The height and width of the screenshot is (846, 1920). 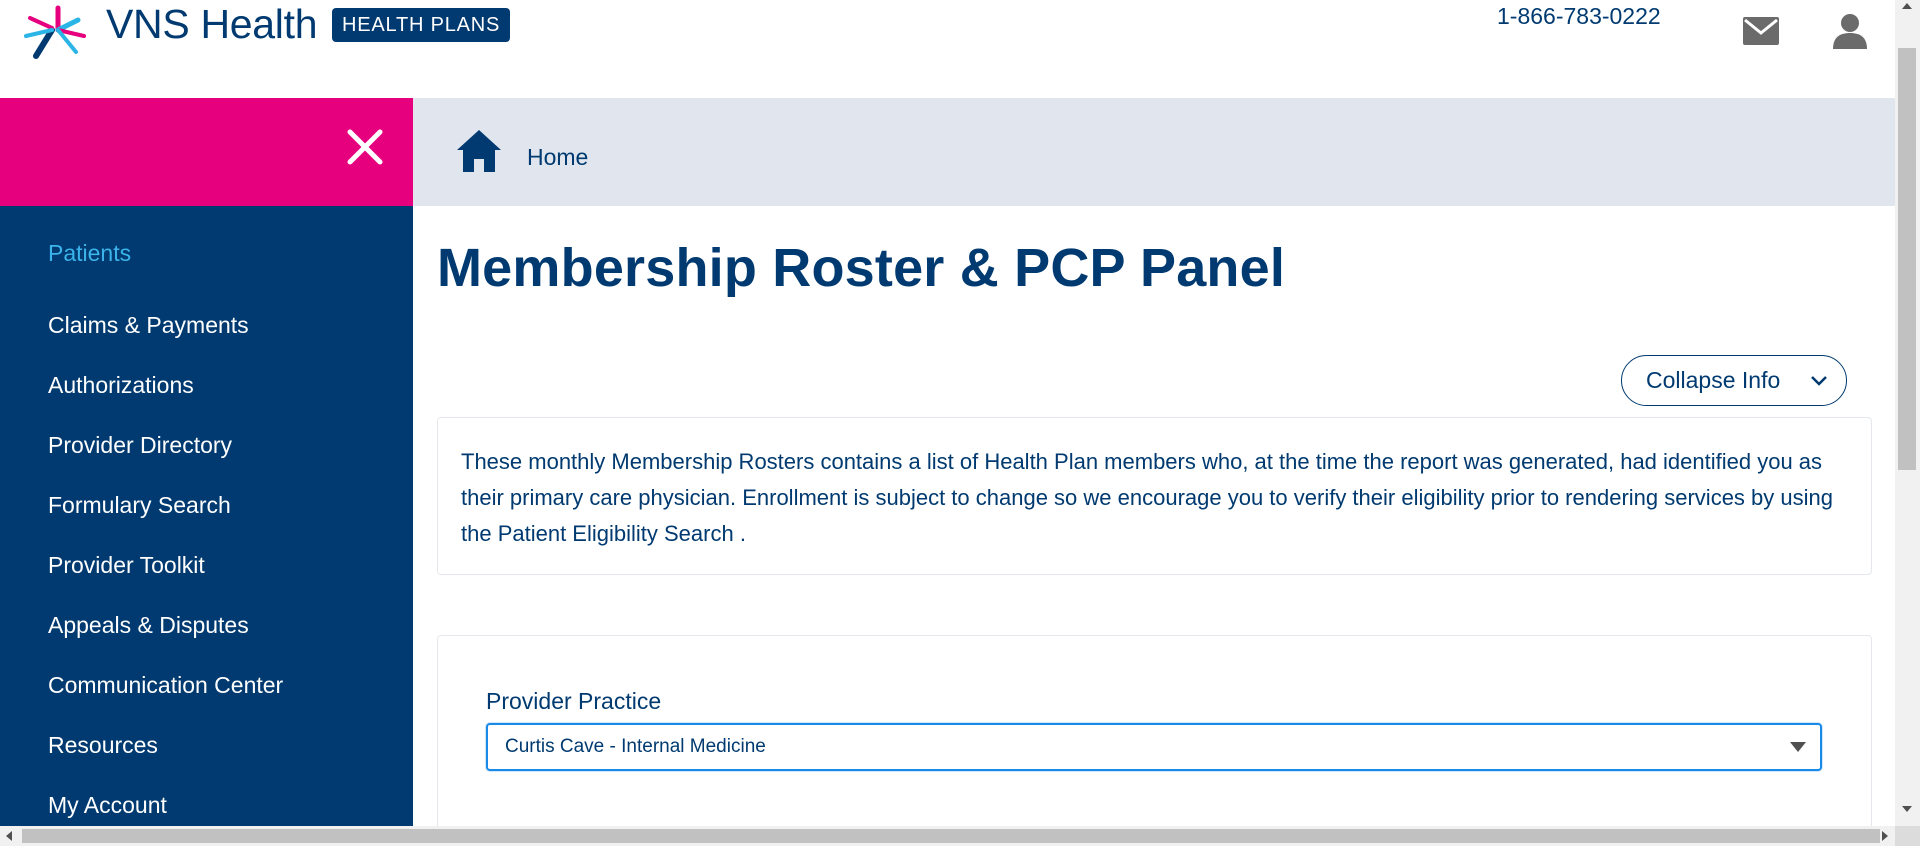 I want to click on scroll-right-icon, so click(x=1885, y=836).